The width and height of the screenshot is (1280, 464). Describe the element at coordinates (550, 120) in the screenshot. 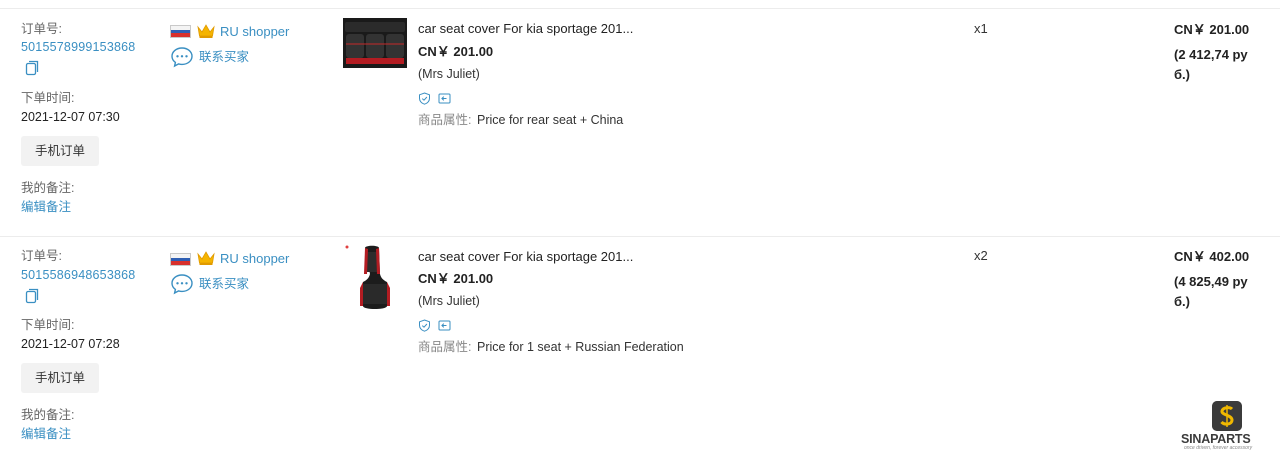

I see `product-attribute: Price for rear seat + China` at that location.